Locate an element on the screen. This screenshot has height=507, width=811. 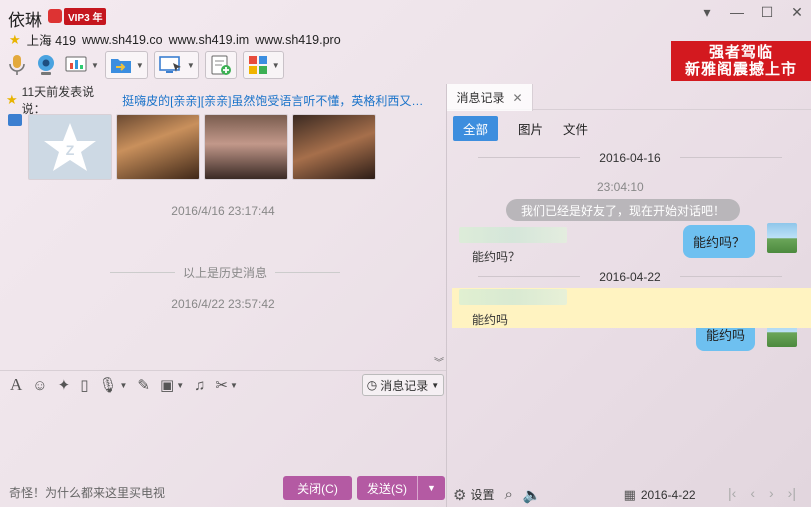
location-text: 上海 419 is located at coordinates (51, 41).